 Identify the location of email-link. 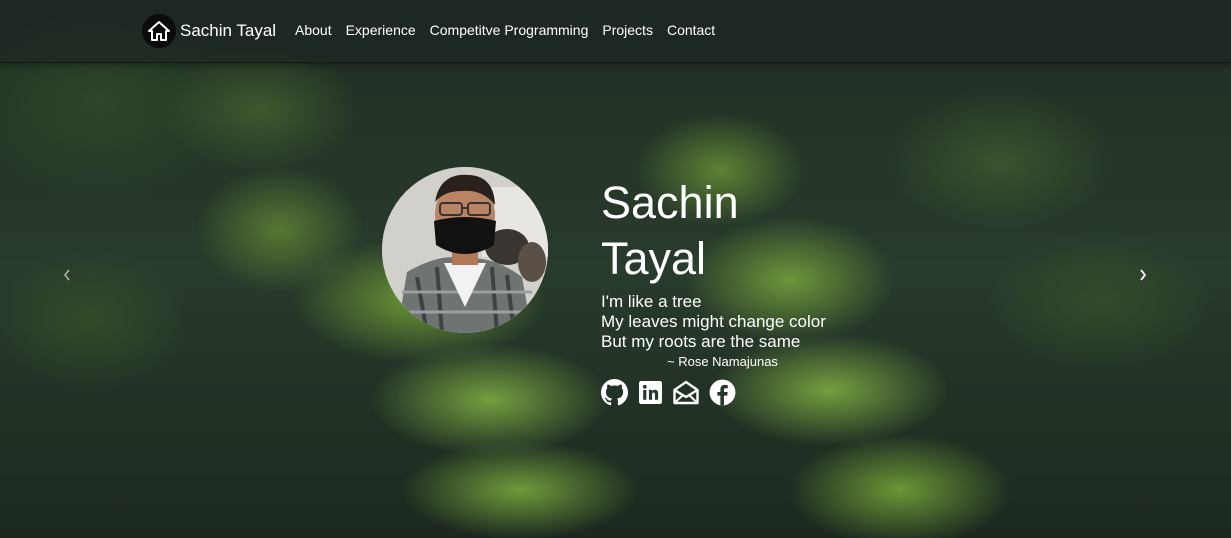
(686, 395).